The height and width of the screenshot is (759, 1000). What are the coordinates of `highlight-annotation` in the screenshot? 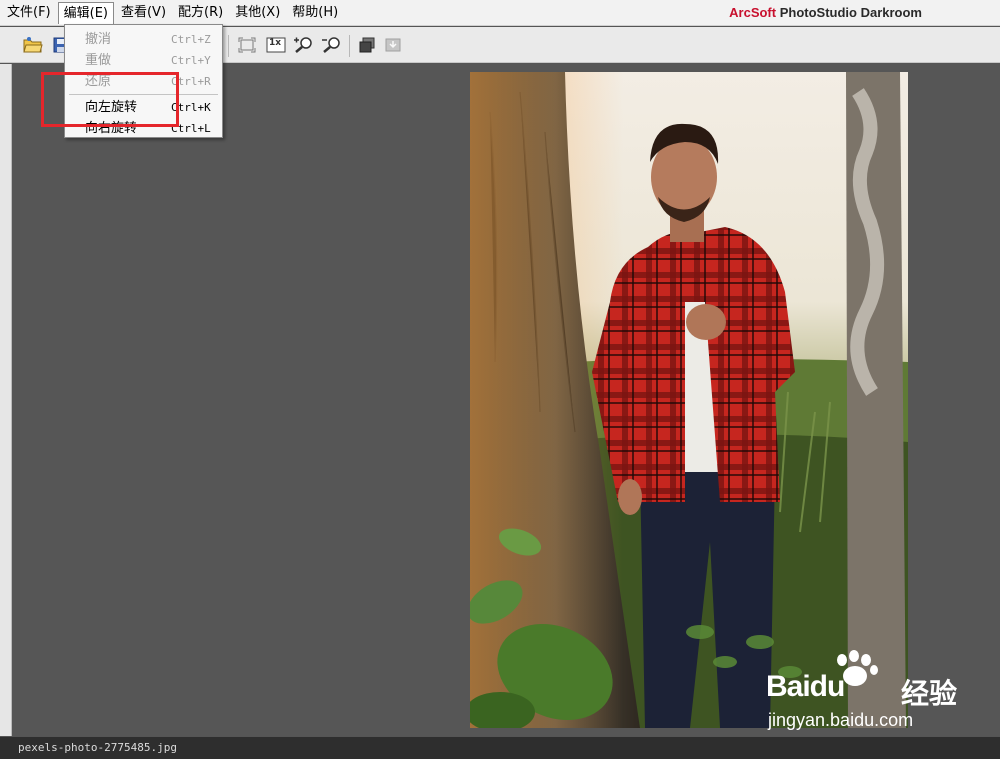 It's located at (110, 99).